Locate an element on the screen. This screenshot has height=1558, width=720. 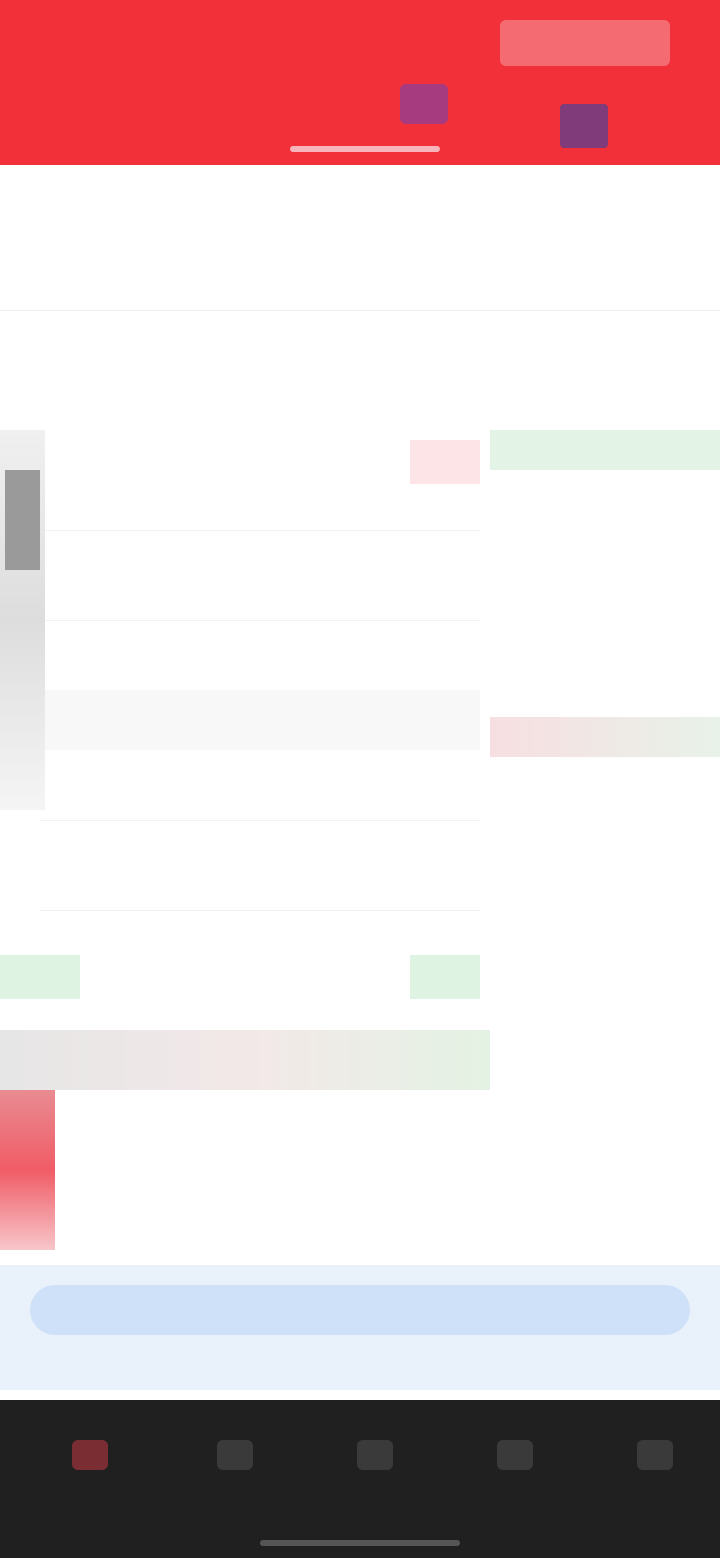
active-tab-underline is located at coordinates (365, 149).